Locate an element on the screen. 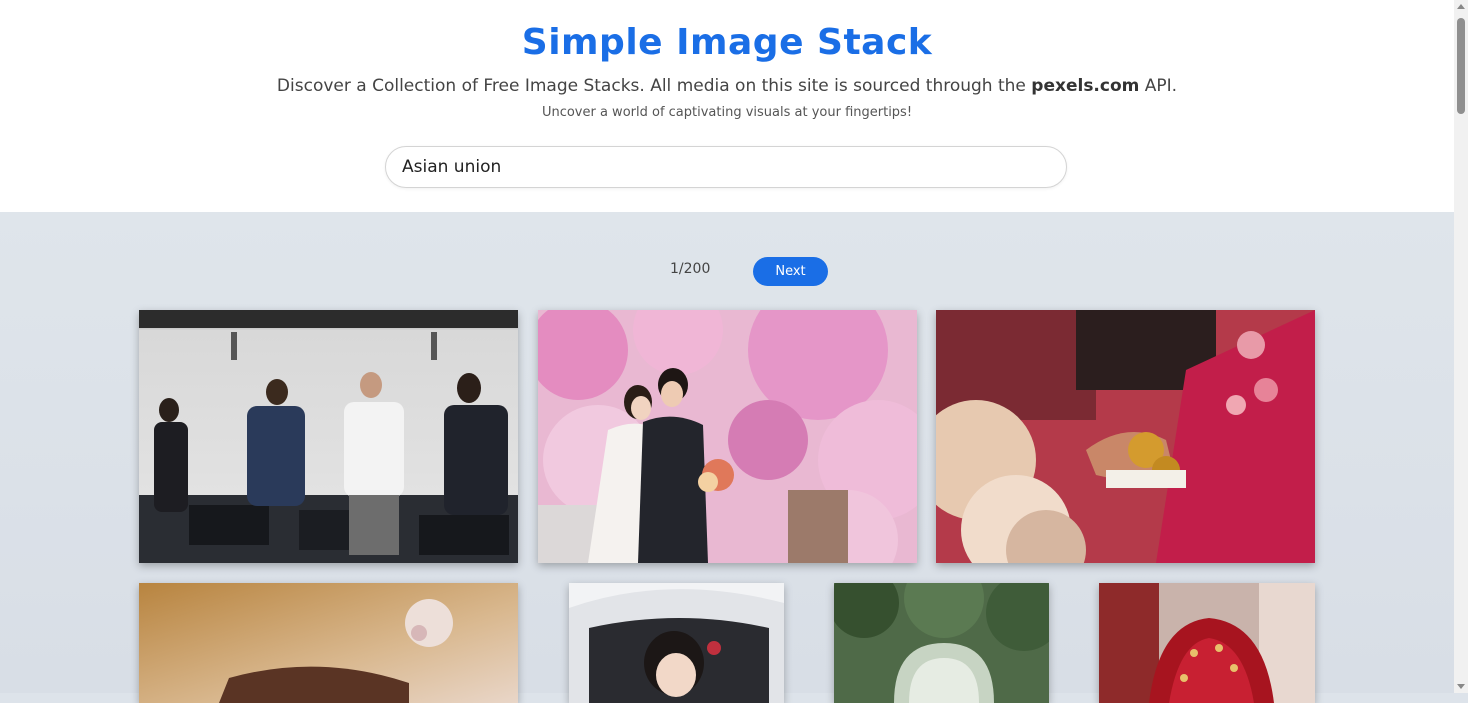 The image size is (1468, 703). bride-hands-henna-photo is located at coordinates (1125, 436).